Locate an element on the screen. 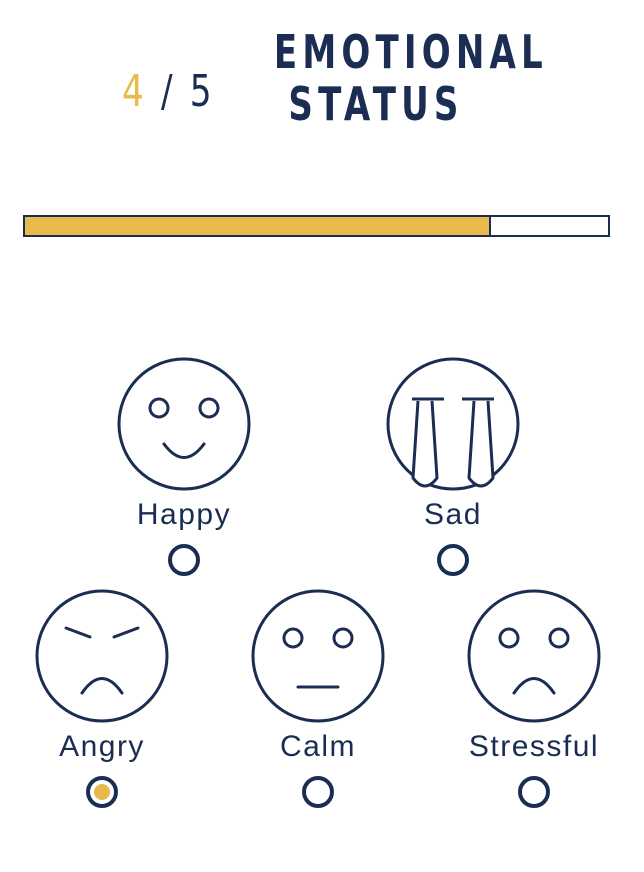  option-label-stressful: Stressful is located at coordinates (534, 746).